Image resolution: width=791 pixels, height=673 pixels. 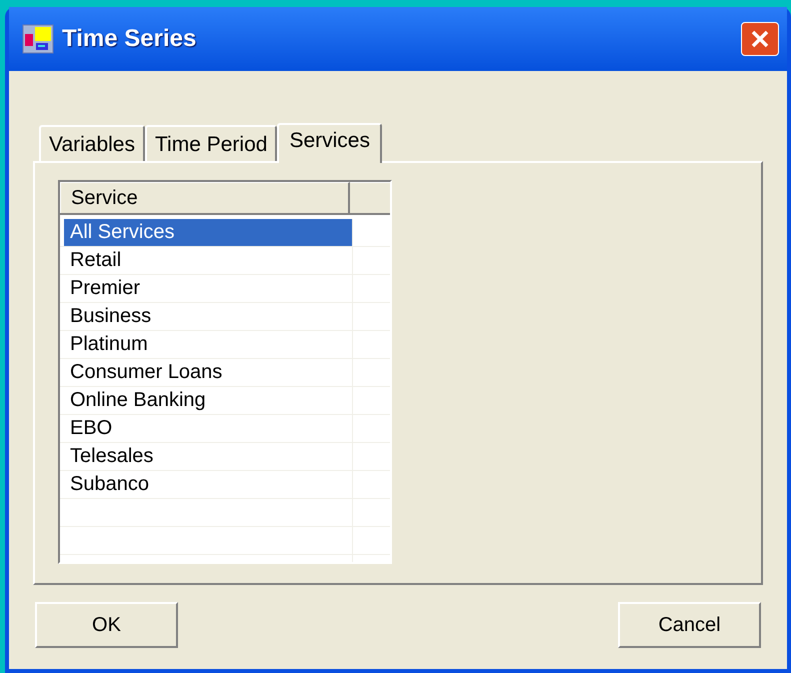 I want to click on list-item: Subanco, so click(x=208, y=484).